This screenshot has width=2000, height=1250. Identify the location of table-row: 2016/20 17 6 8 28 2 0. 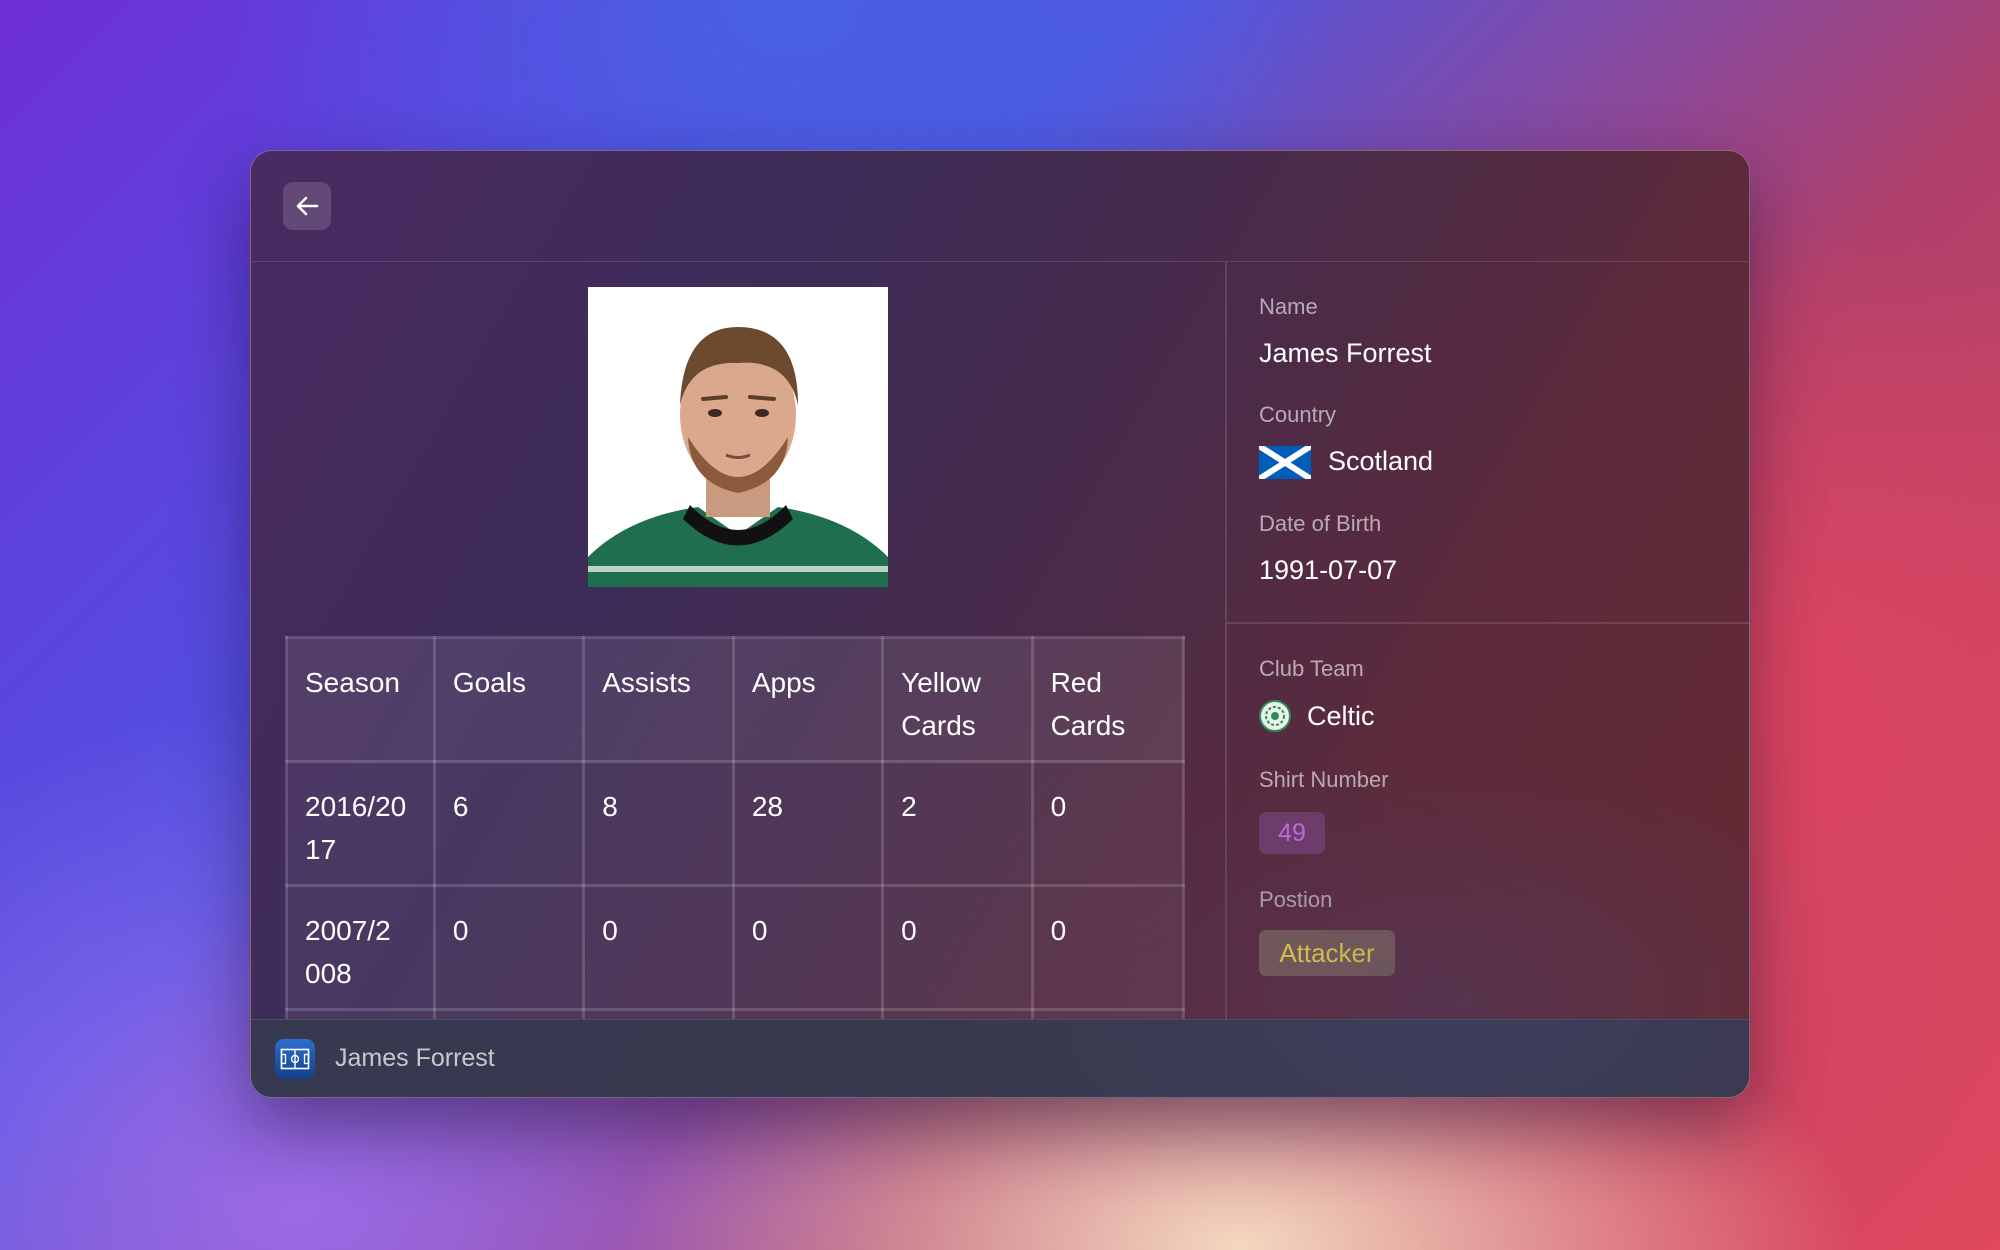
(735, 823).